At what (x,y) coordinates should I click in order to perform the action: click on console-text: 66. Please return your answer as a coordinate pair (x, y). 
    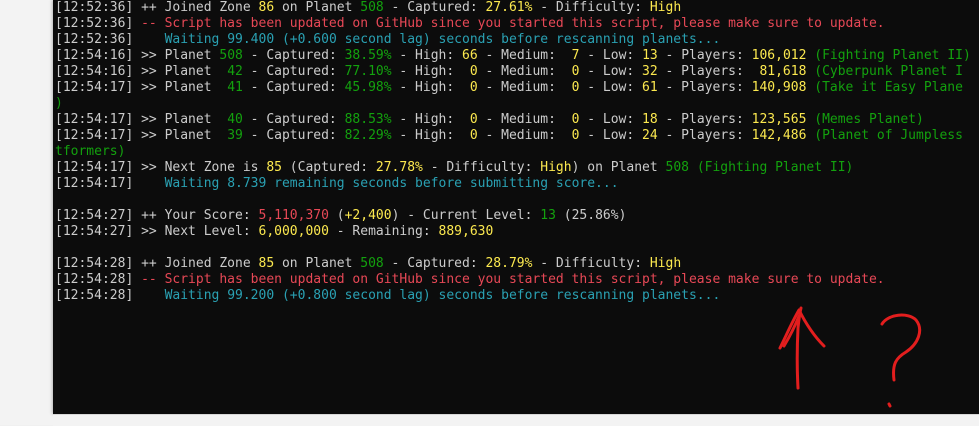
    Looking at the image, I should click on (470, 55).